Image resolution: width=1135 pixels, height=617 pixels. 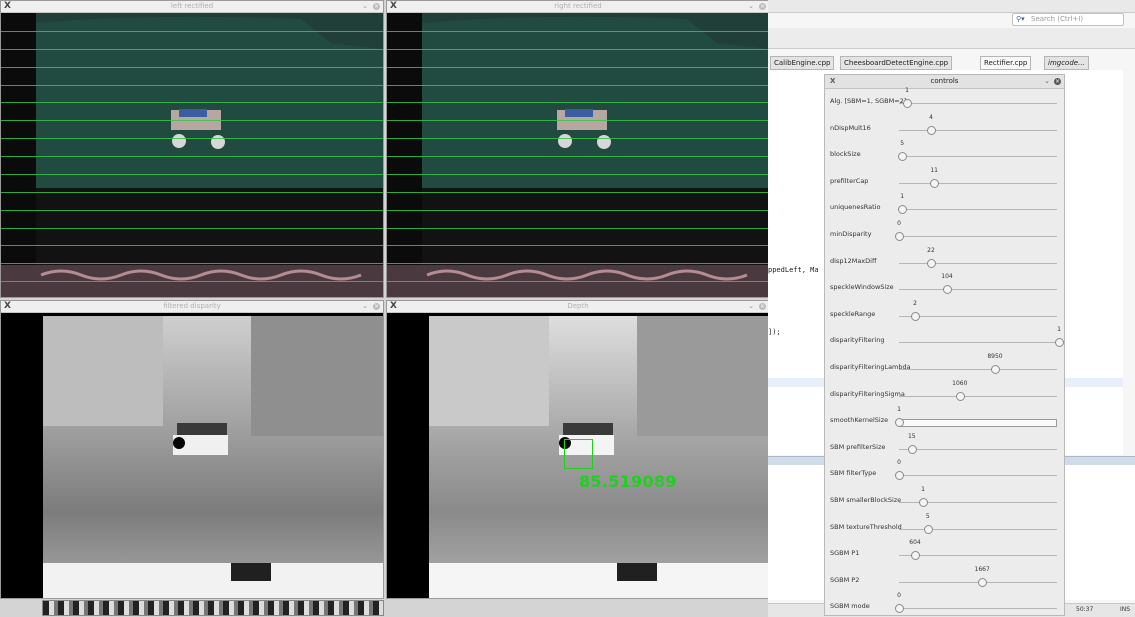 I want to click on insert-mode: INS, so click(x=1125, y=609).